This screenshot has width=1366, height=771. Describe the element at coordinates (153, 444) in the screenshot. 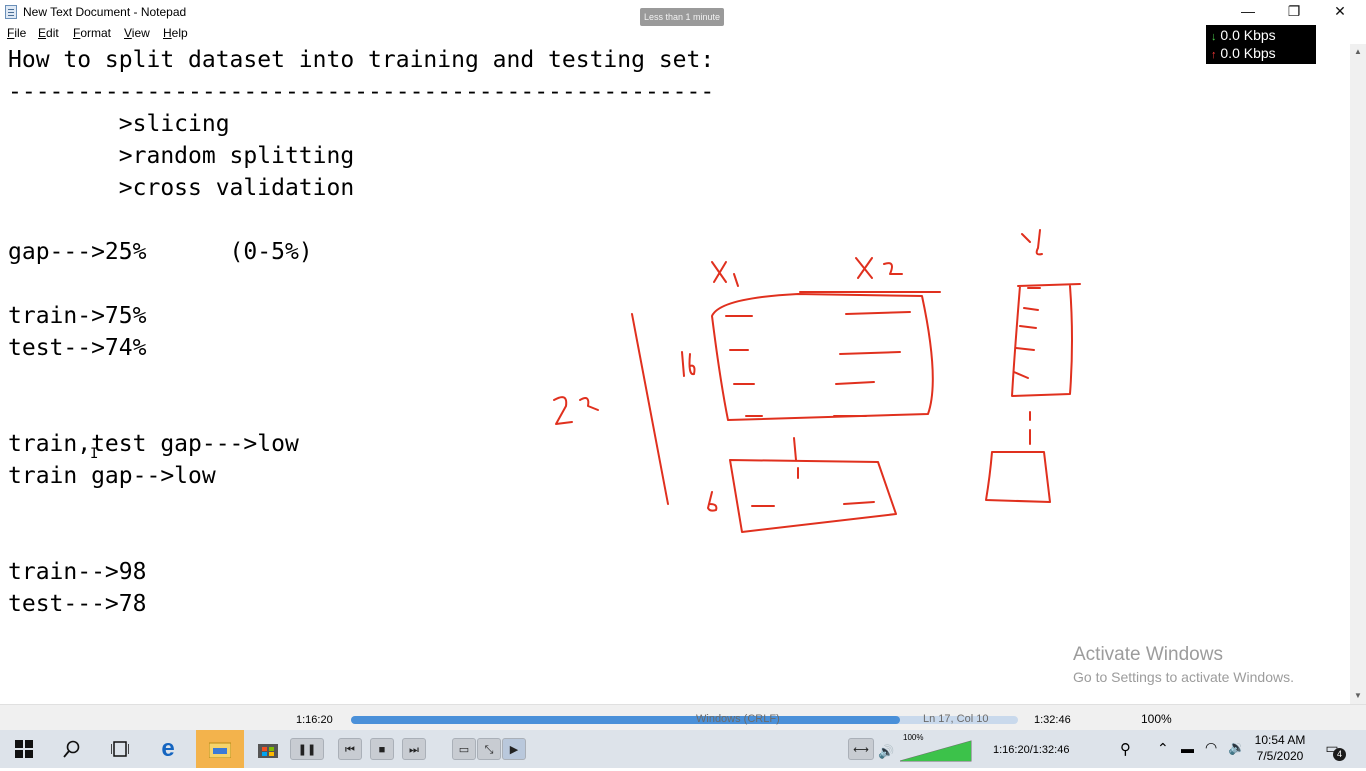

I see `editor-line: train,test gap--->low` at that location.